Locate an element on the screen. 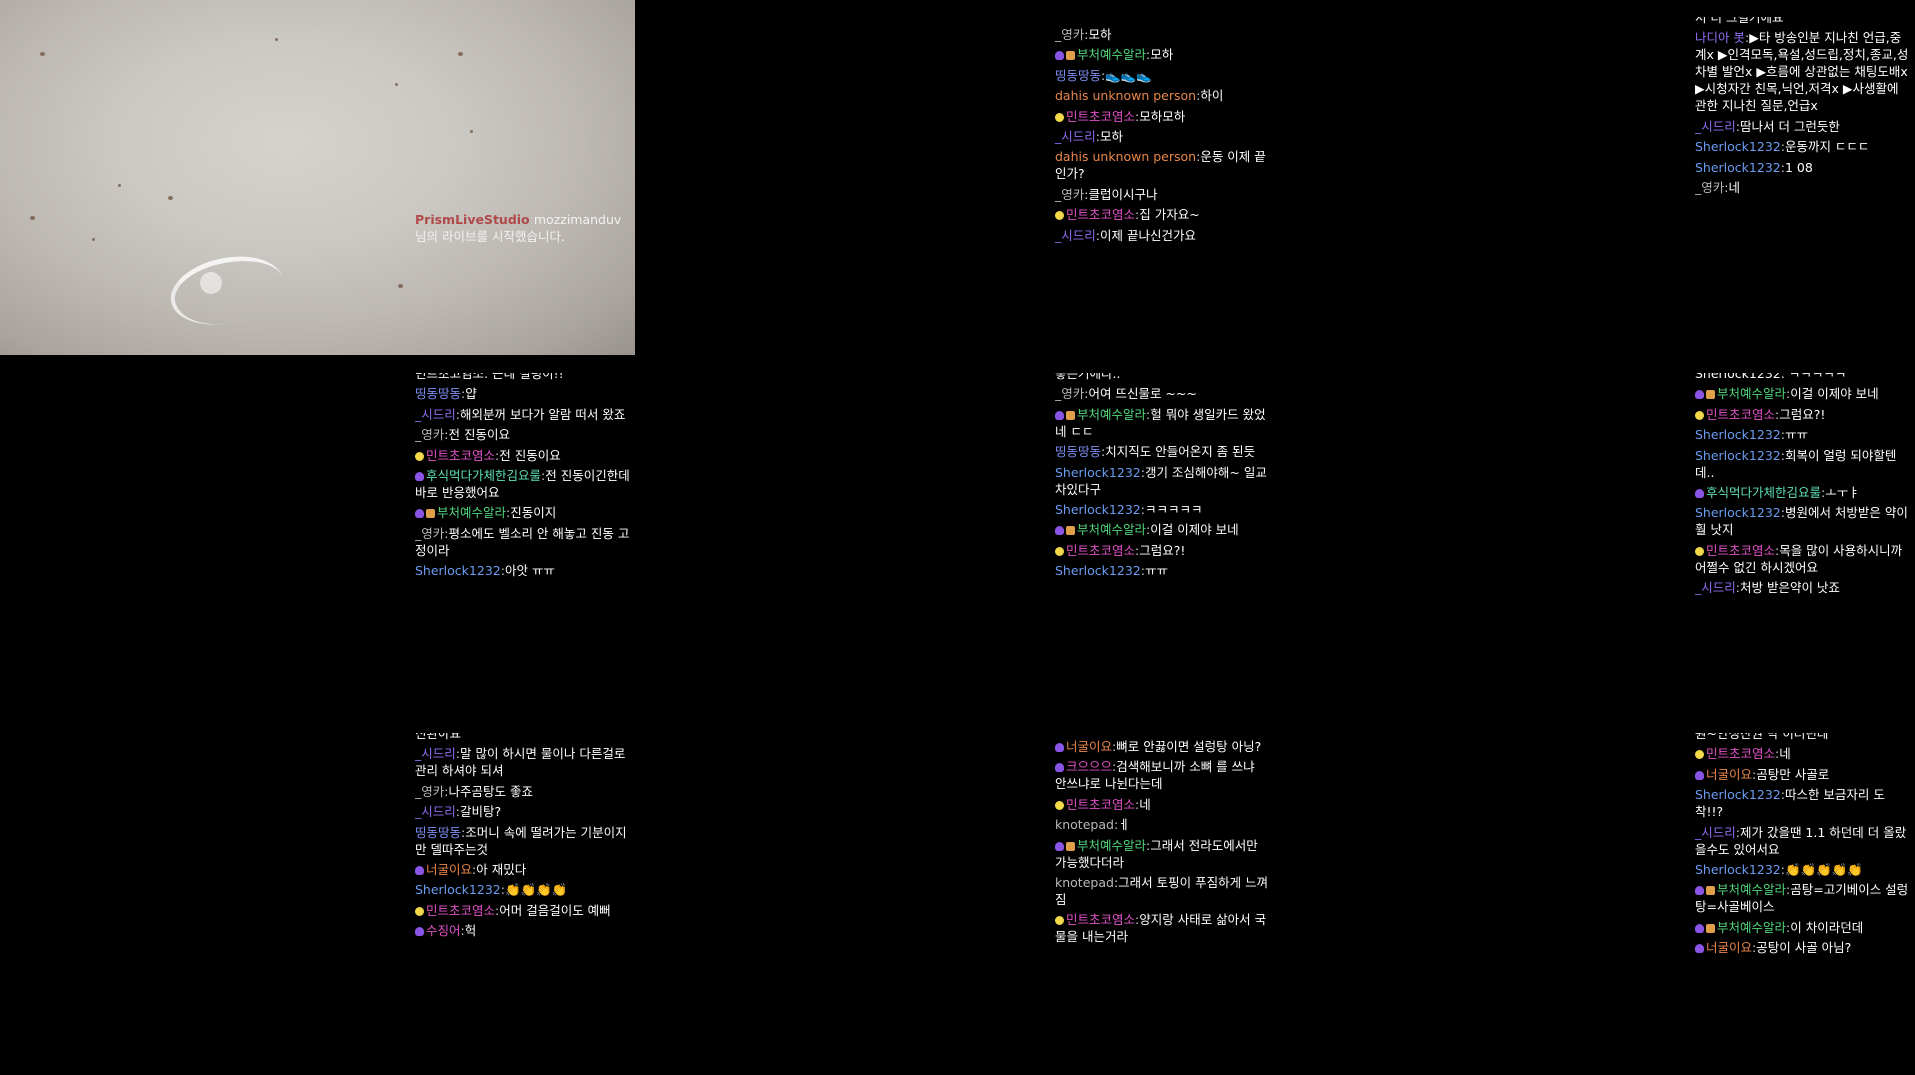  chat-message: 민트초코염소네 is located at coordinates (1802, 753).